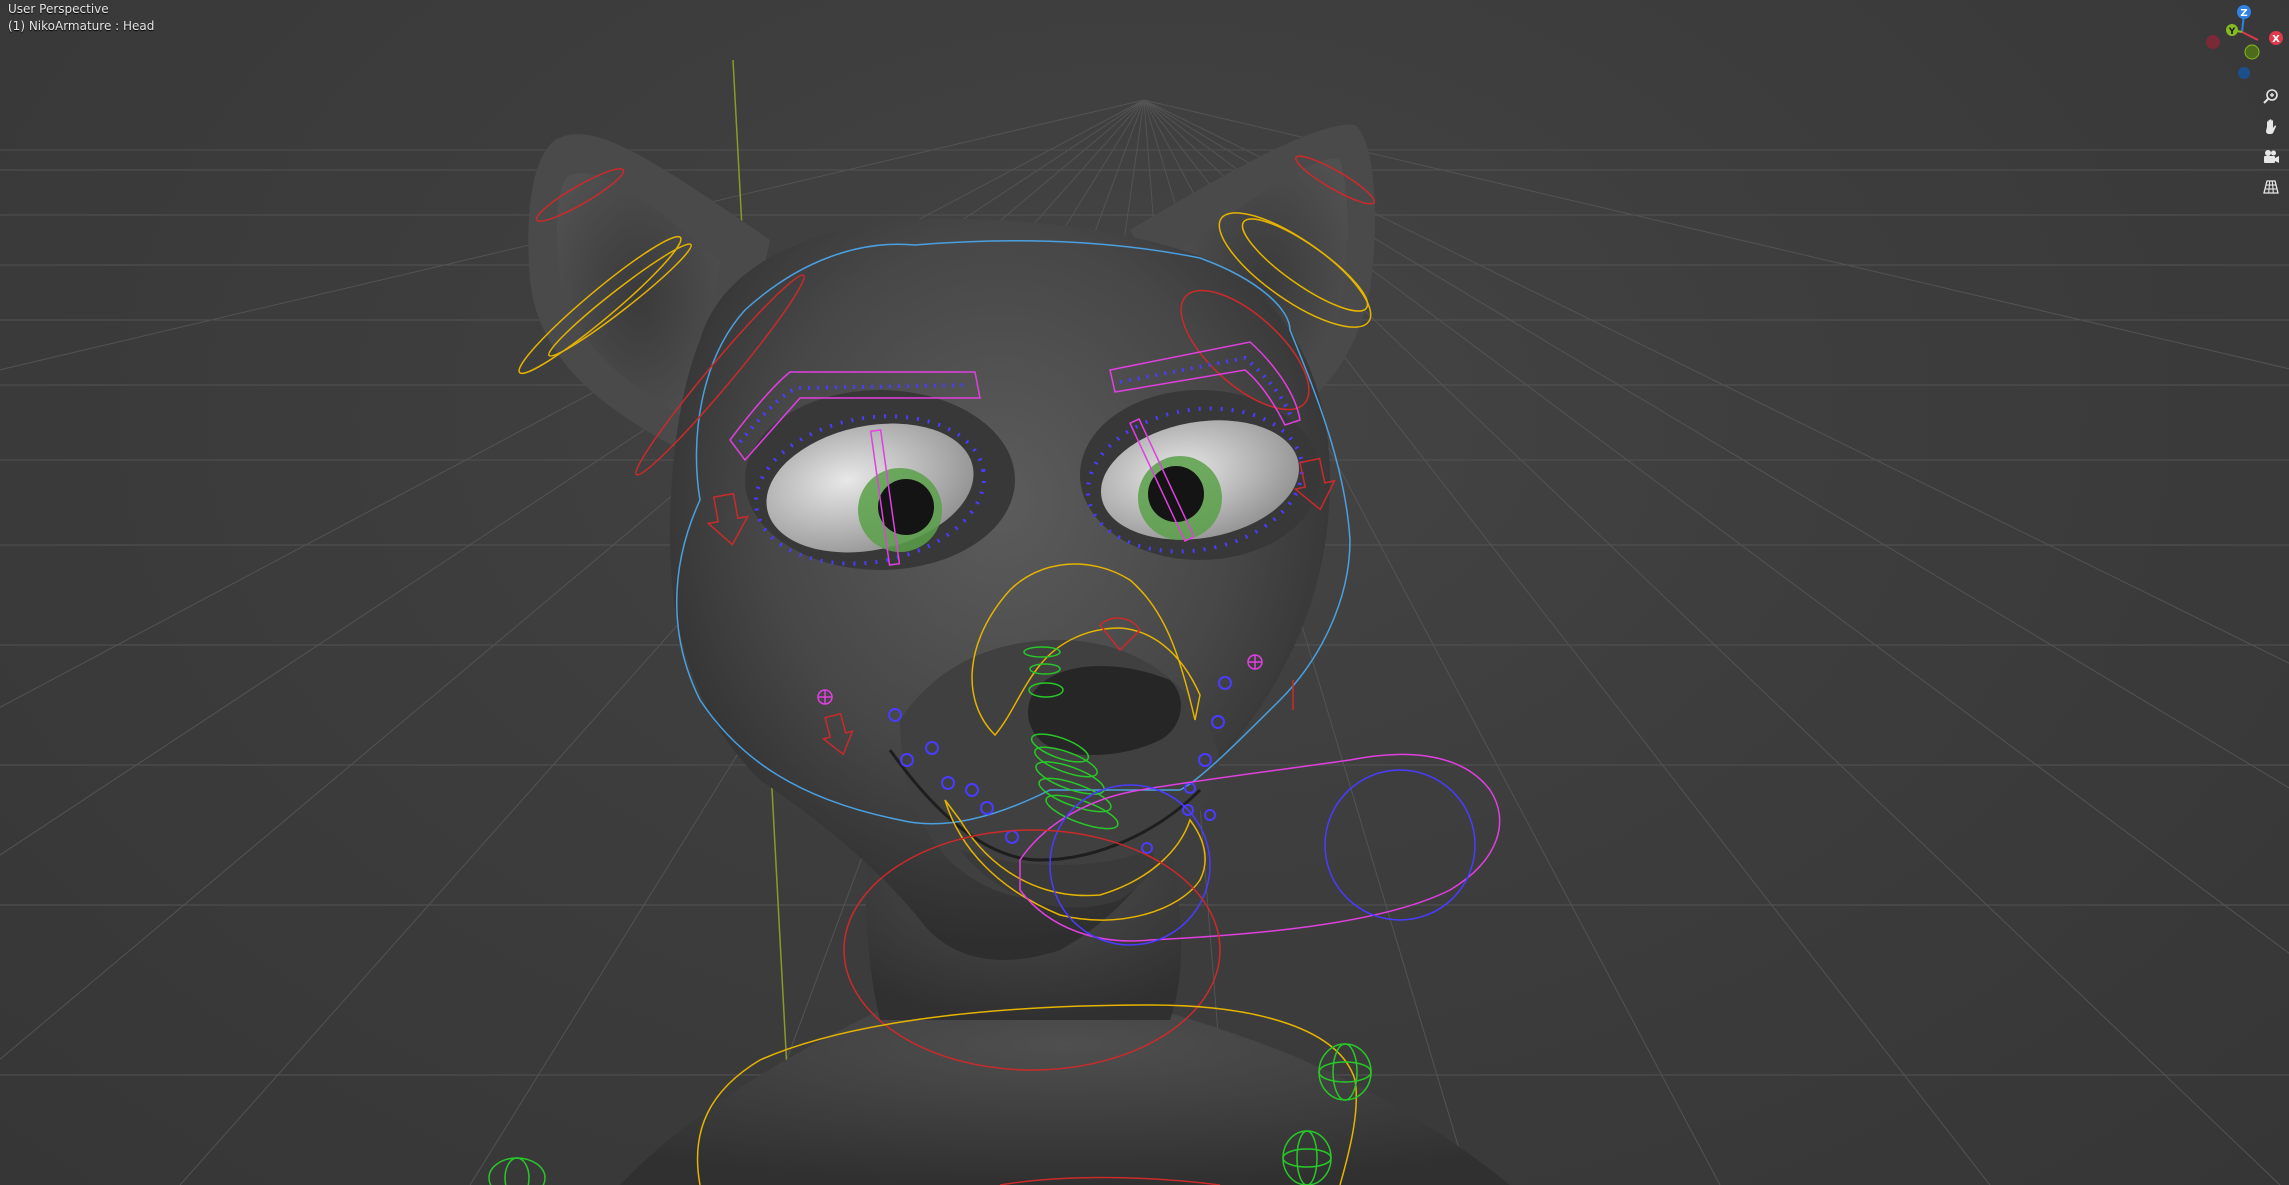  What do you see at coordinates (2213, 42) in the screenshot?
I see `axis-neg-x-icon` at bounding box center [2213, 42].